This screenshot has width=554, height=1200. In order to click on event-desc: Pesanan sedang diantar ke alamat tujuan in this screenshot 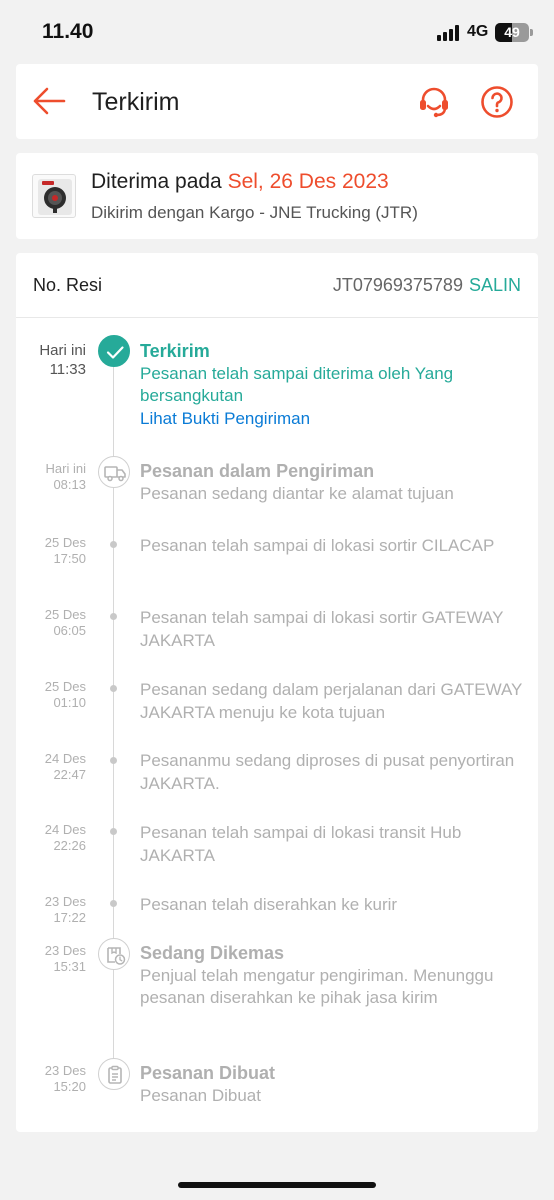, I will do `click(297, 493)`.